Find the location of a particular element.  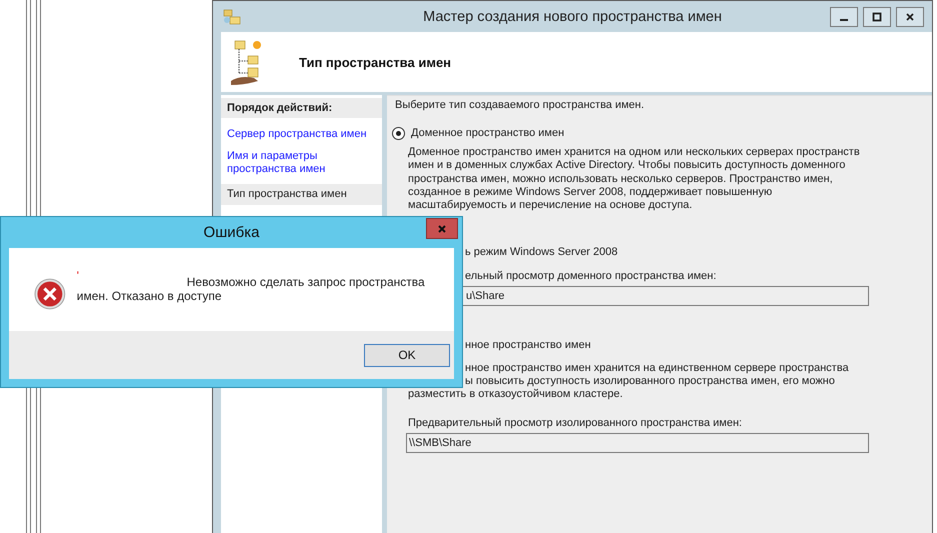

description-text: Предварительный просмотр изолированного пространства имен: is located at coordinates (575, 423).